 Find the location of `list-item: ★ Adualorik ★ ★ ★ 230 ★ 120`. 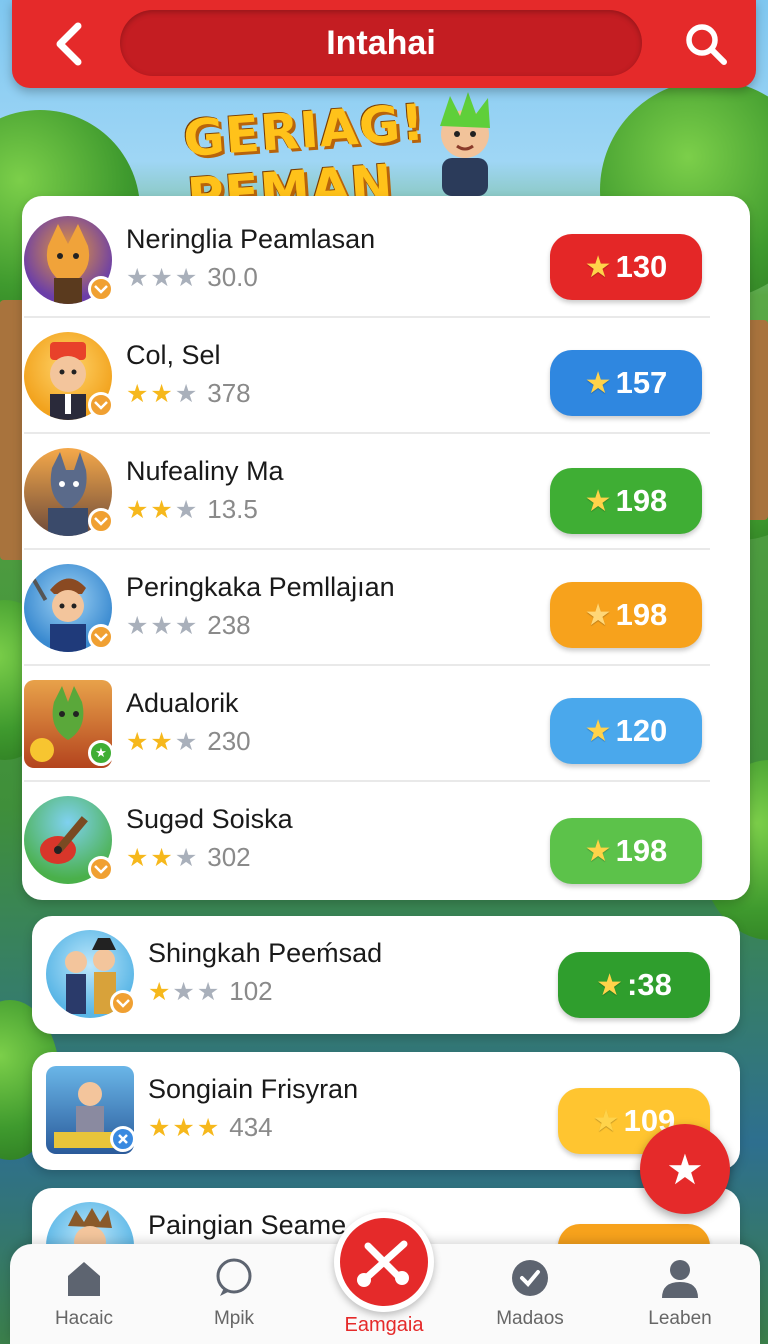

list-item: ★ Adualorik ★ ★ ★ 230 ★ 120 is located at coordinates (367, 724).